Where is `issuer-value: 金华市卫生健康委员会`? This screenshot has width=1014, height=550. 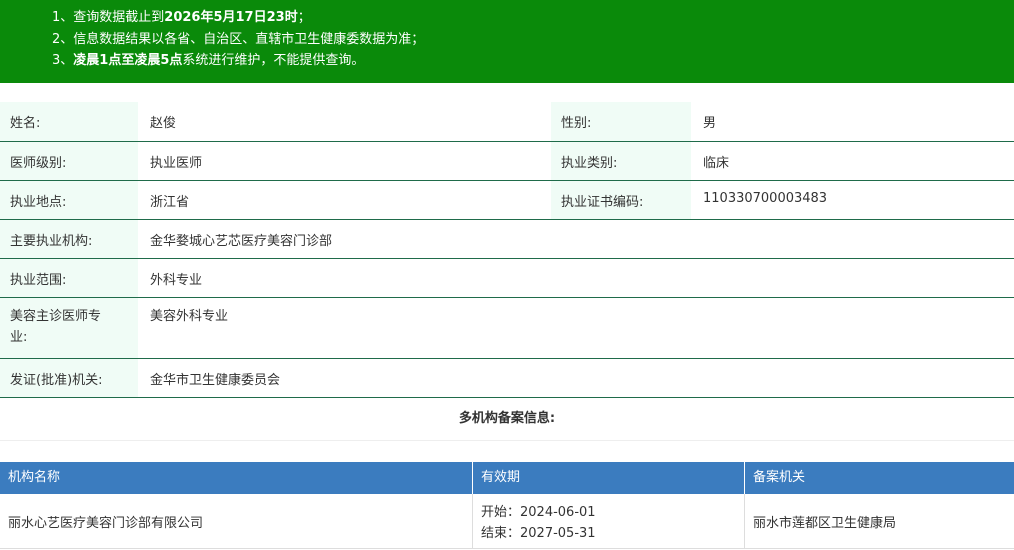 issuer-value: 金华市卫生健康委员会 is located at coordinates (215, 380).